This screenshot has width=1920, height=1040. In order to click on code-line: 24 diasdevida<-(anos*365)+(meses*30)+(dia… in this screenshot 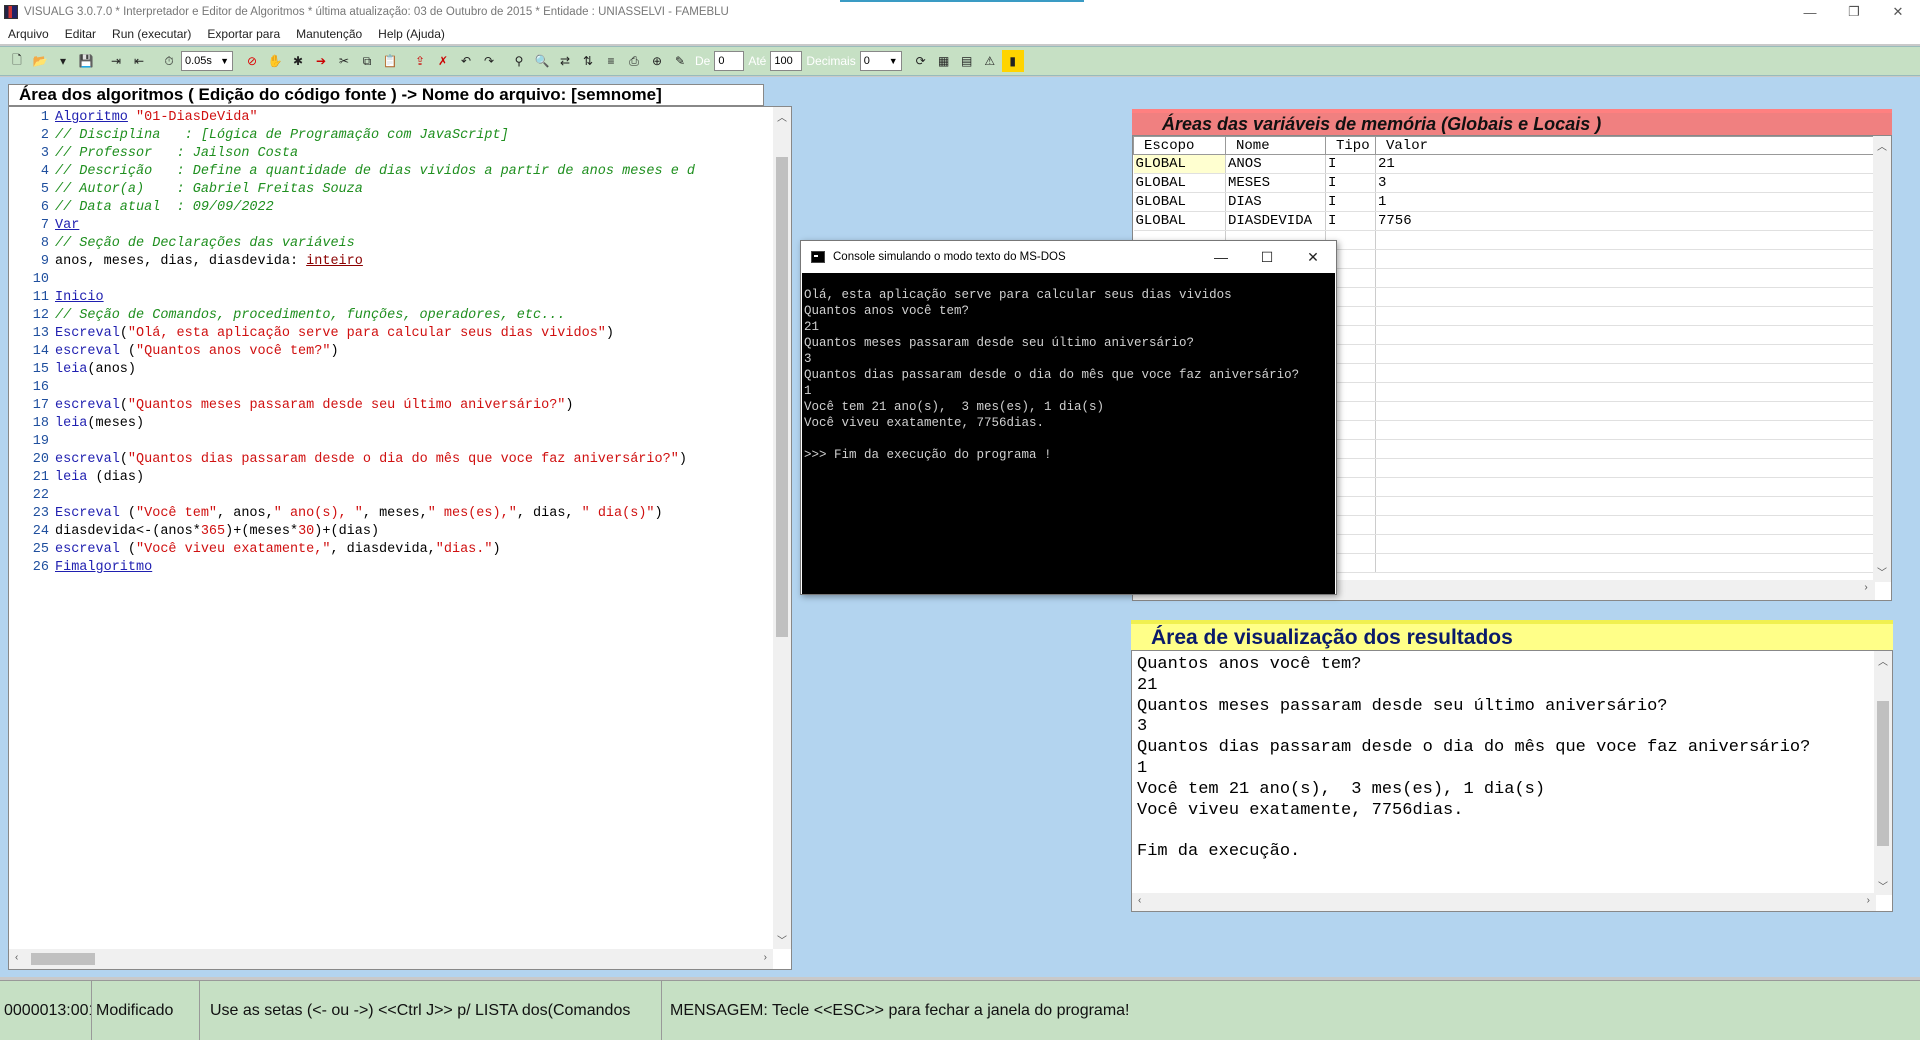, I will do `click(391, 532)`.